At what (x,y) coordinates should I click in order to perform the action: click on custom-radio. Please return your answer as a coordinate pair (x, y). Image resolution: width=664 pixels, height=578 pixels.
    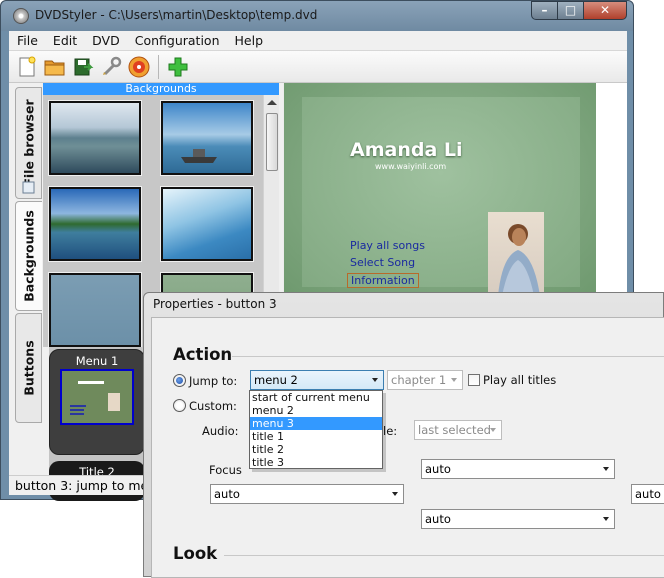
    Looking at the image, I should click on (179, 405).